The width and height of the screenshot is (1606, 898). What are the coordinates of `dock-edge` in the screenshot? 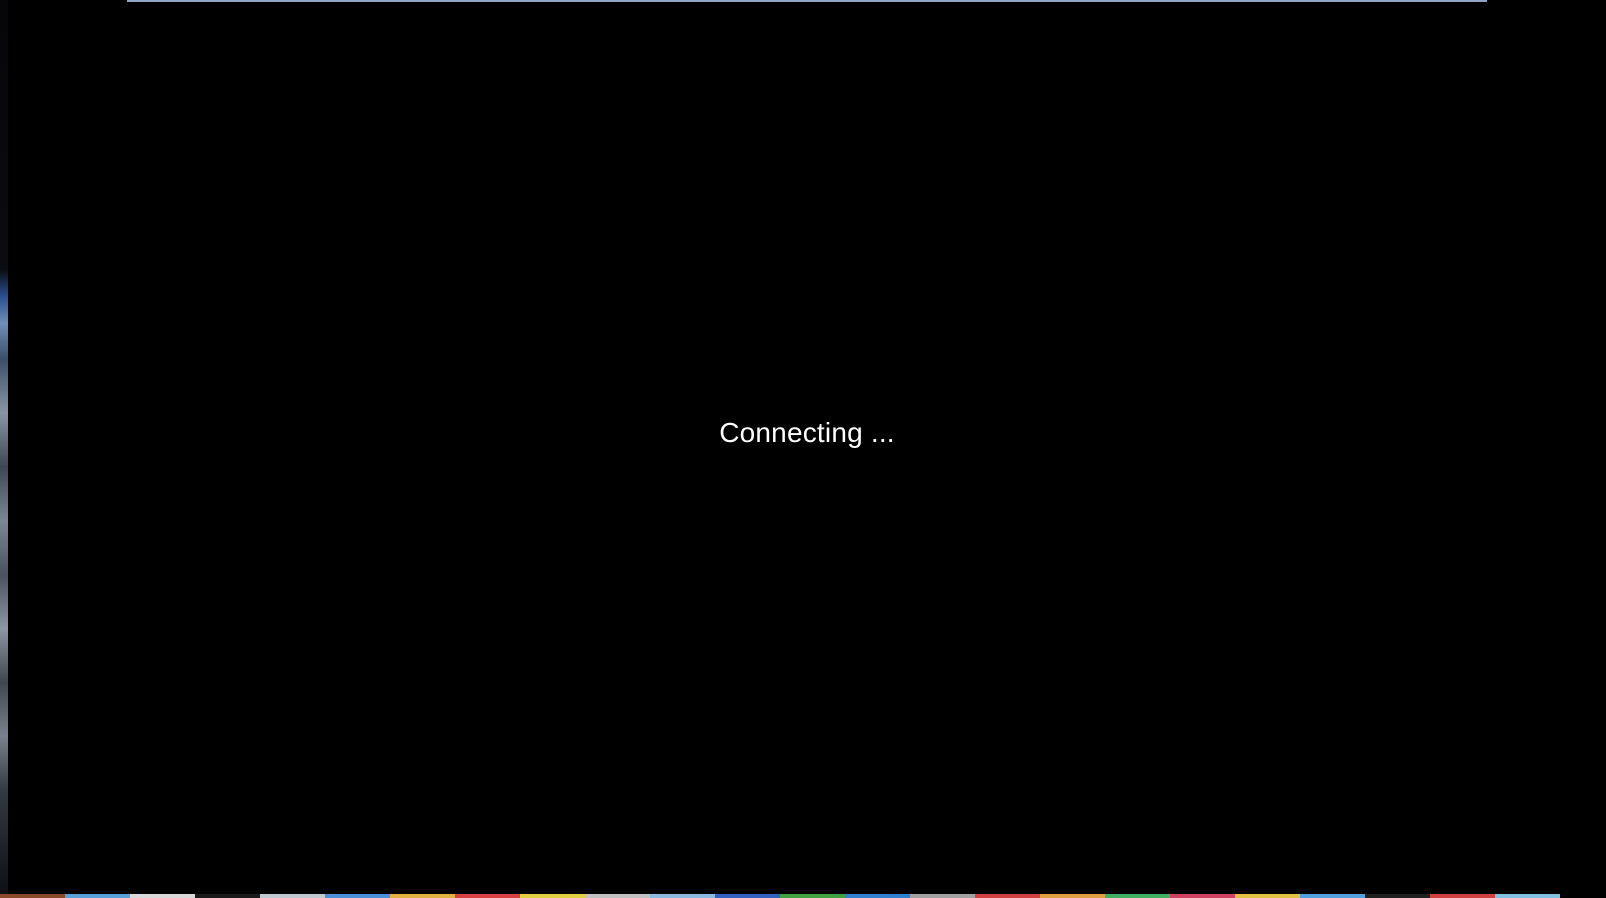 It's located at (780, 896).